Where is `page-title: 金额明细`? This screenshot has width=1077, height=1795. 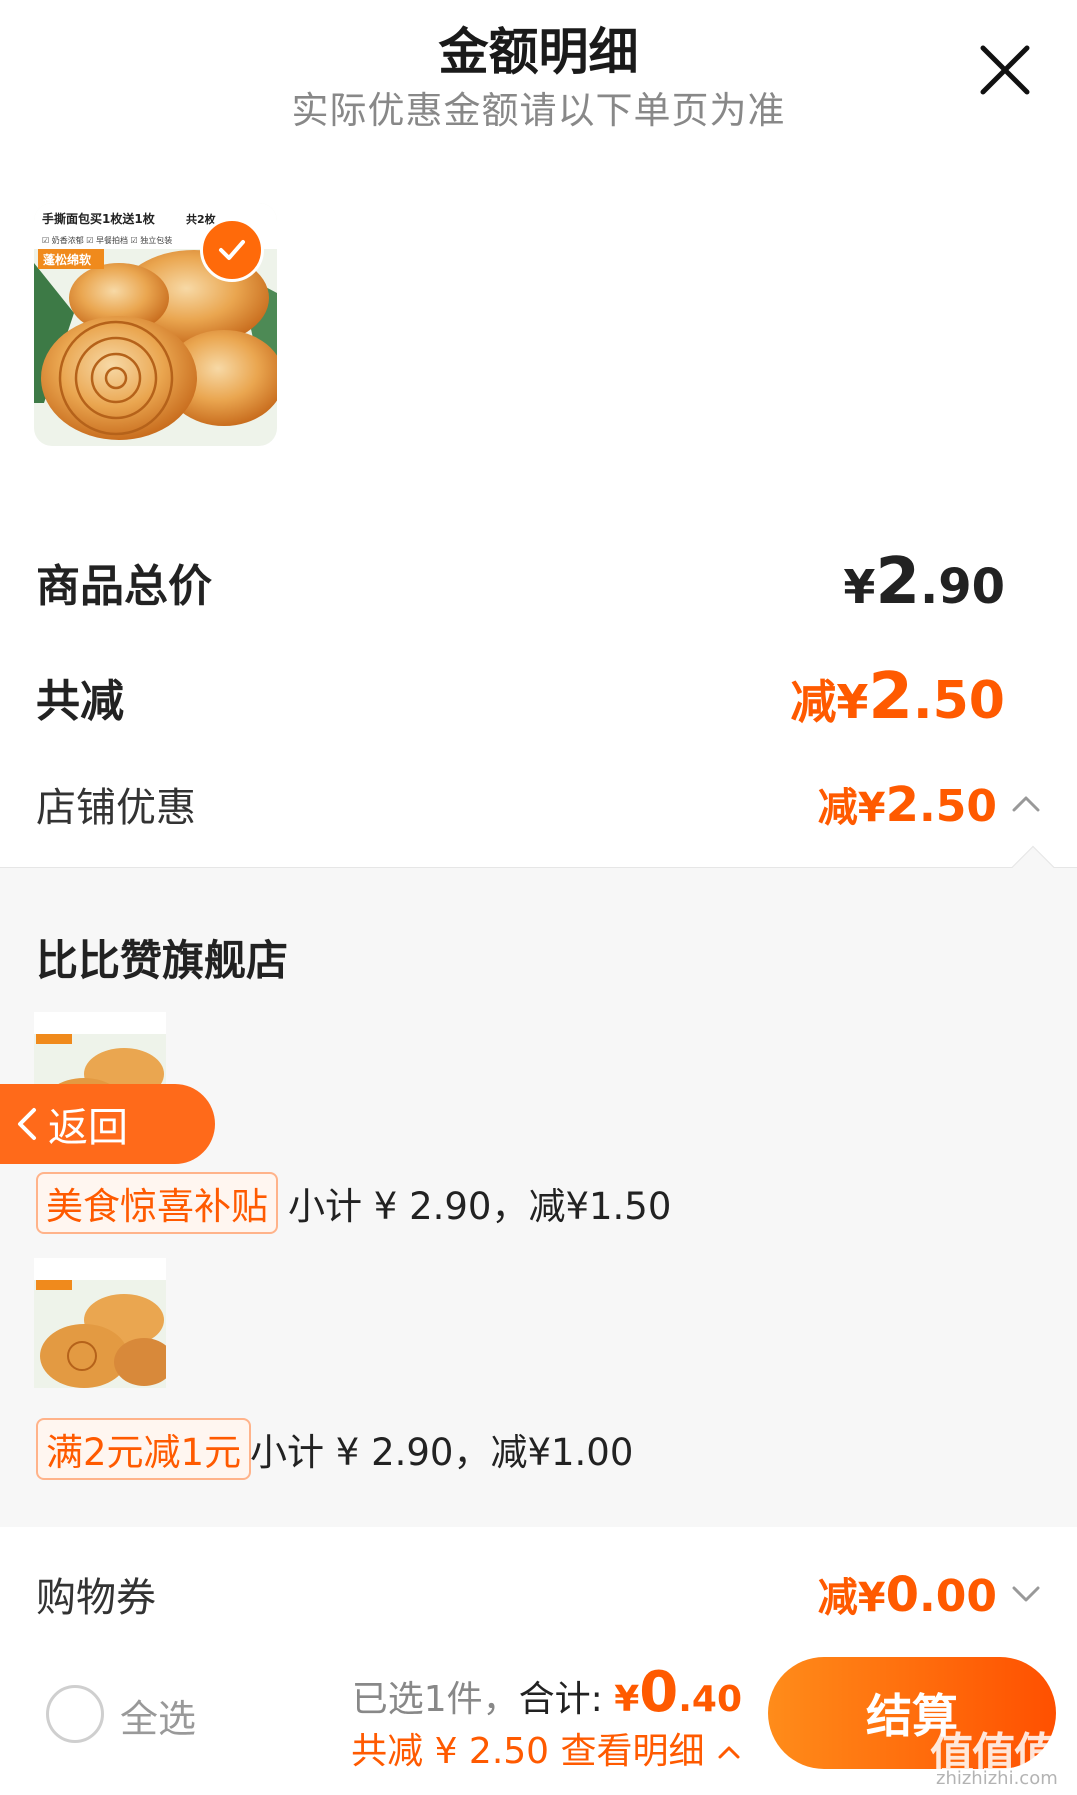 page-title: 金额明细 is located at coordinates (538, 52).